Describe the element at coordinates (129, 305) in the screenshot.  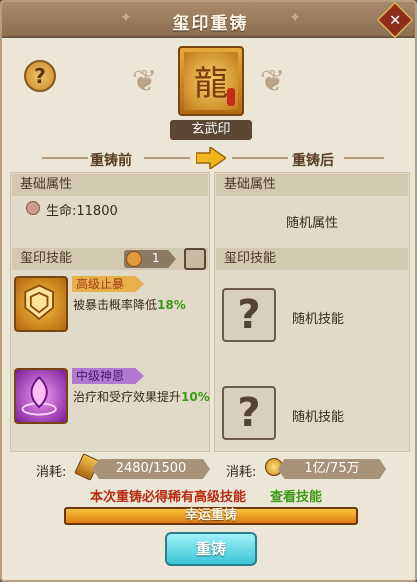
I see `skill-desc-1: 被暴击概率降低18%` at that location.